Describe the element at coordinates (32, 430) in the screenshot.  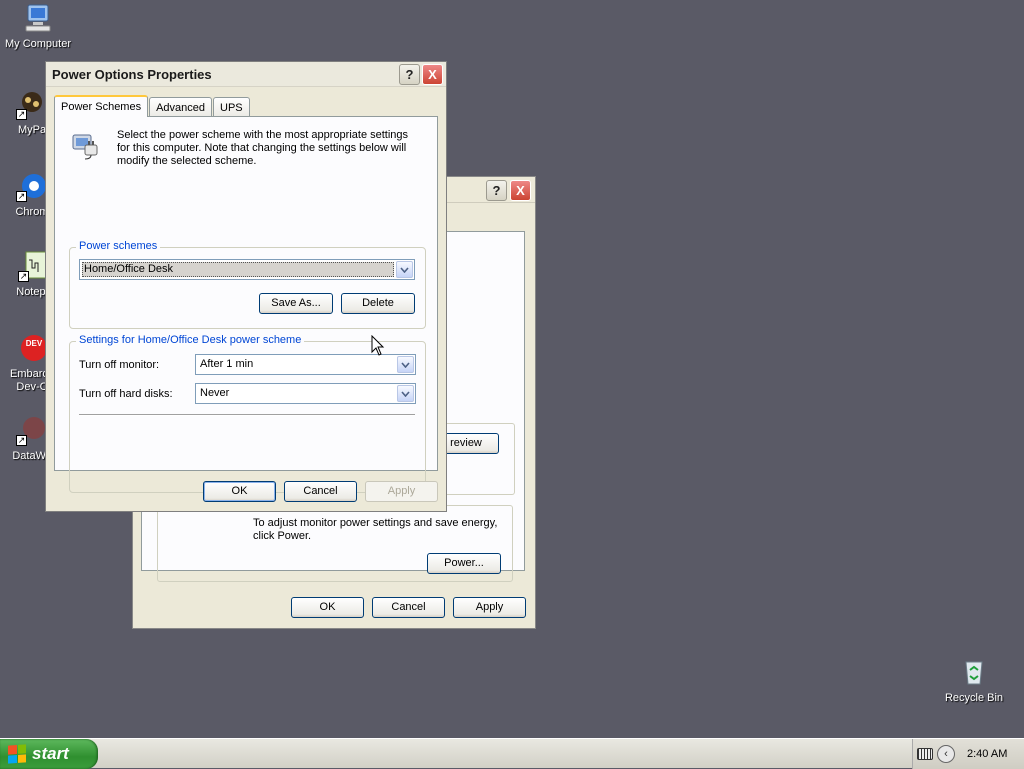
I see `database-icon: ↗` at that location.